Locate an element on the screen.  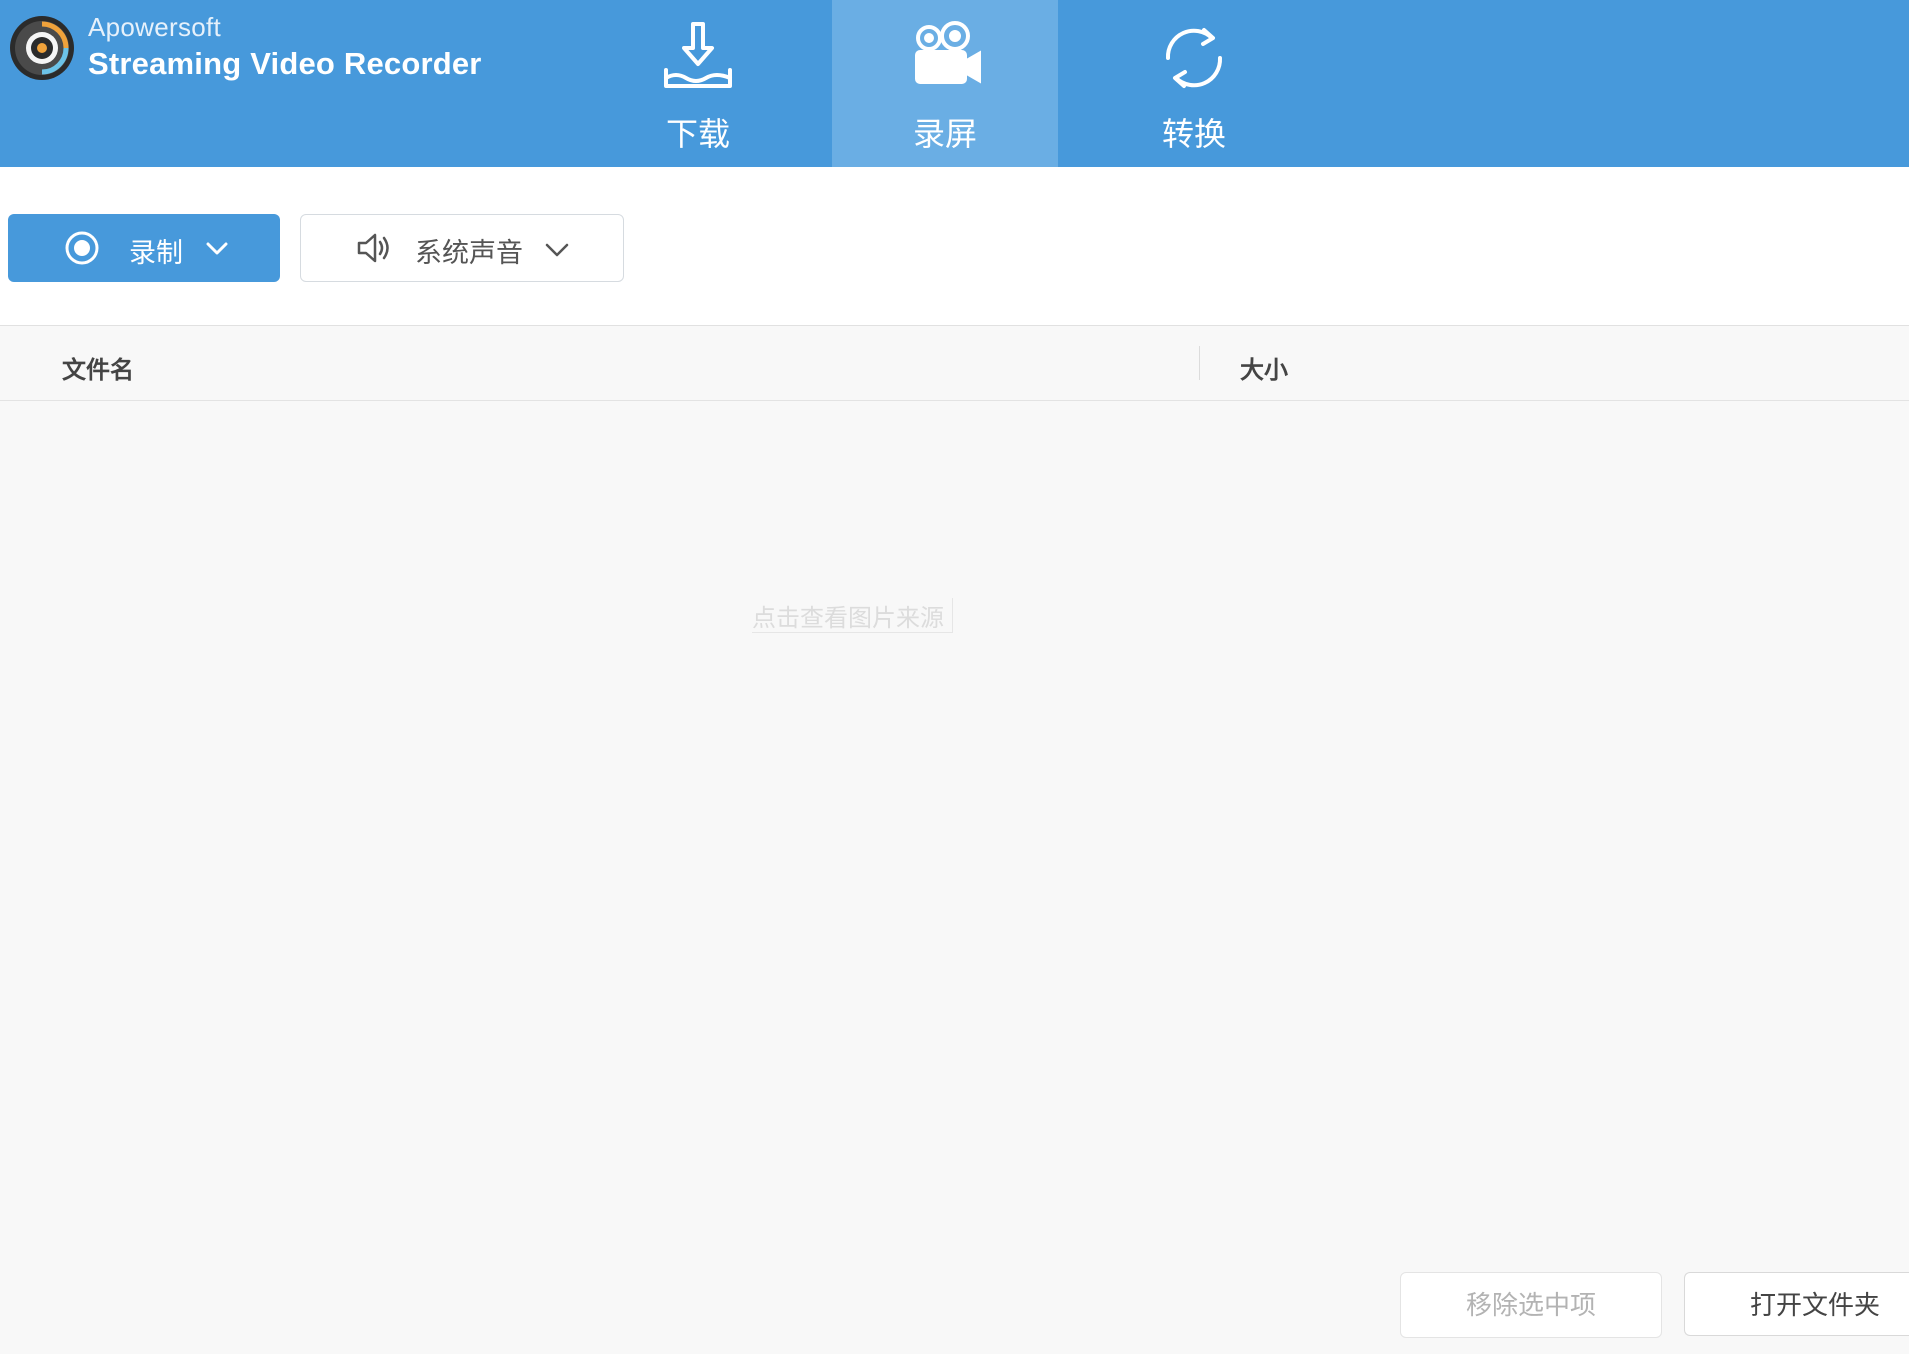
remove-selected-button: 移除选中项 is located at coordinates (1531, 1305).